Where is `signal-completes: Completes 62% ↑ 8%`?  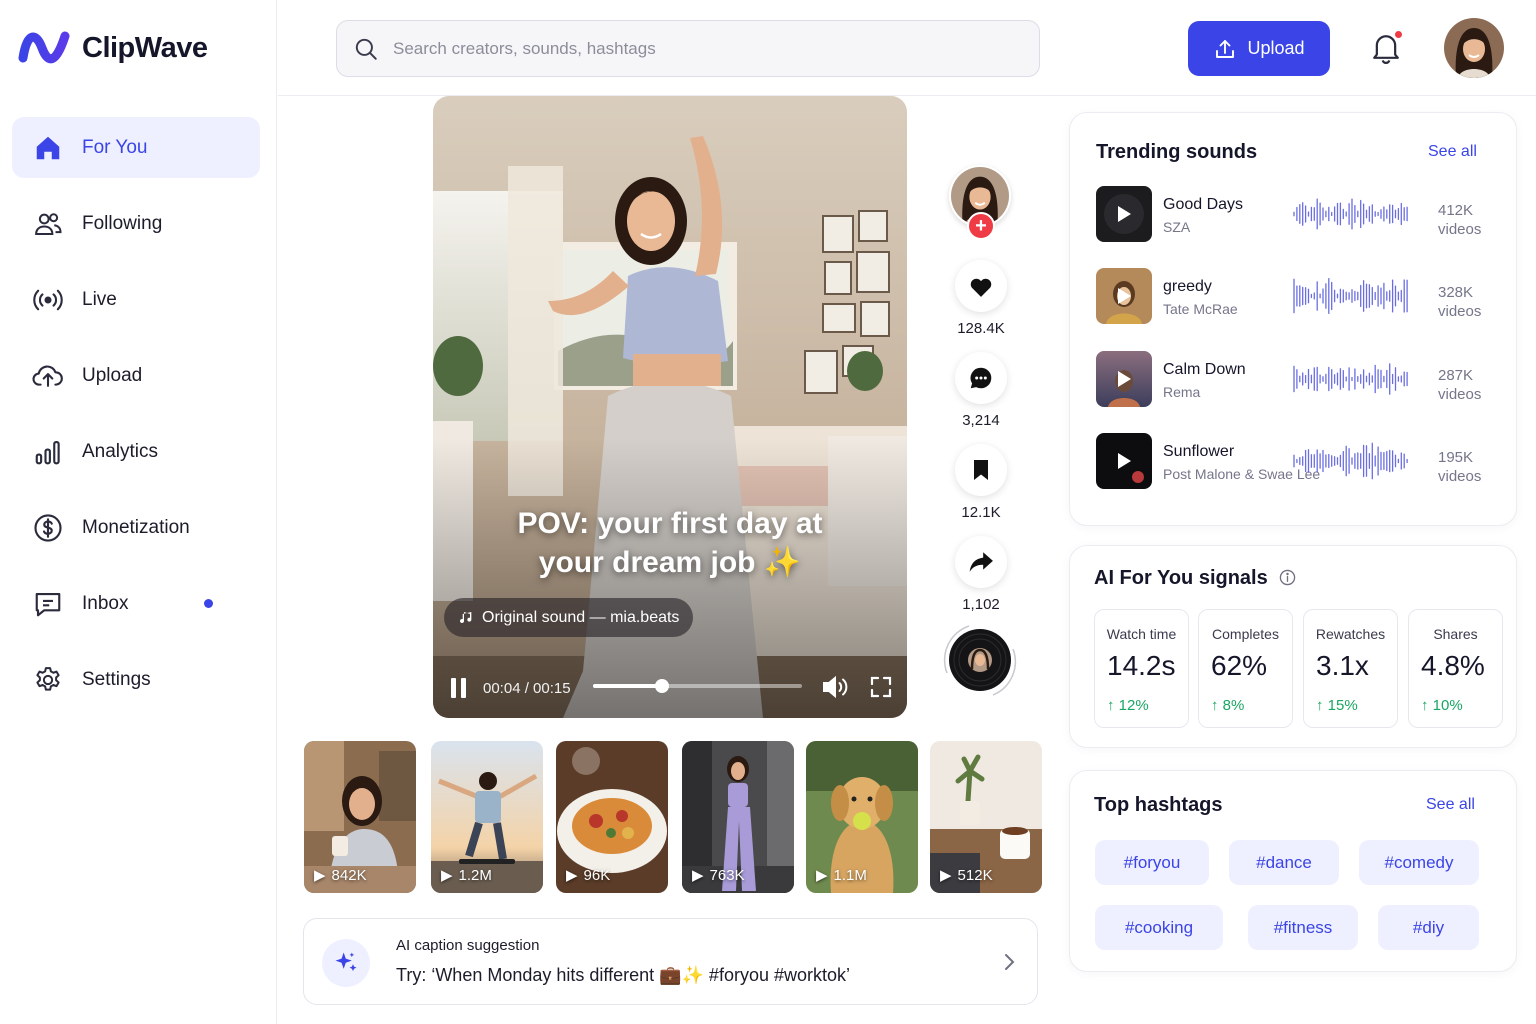
signal-completes: Completes 62% ↑ 8% is located at coordinates (1245, 668).